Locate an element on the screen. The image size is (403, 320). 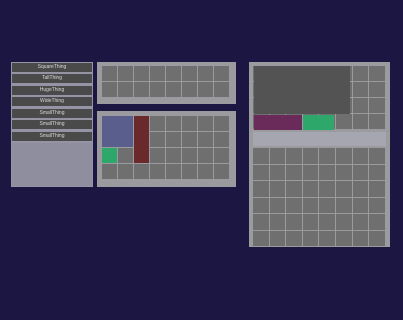
list-item-wide-thing: WideThing is located at coordinates (52, 101).